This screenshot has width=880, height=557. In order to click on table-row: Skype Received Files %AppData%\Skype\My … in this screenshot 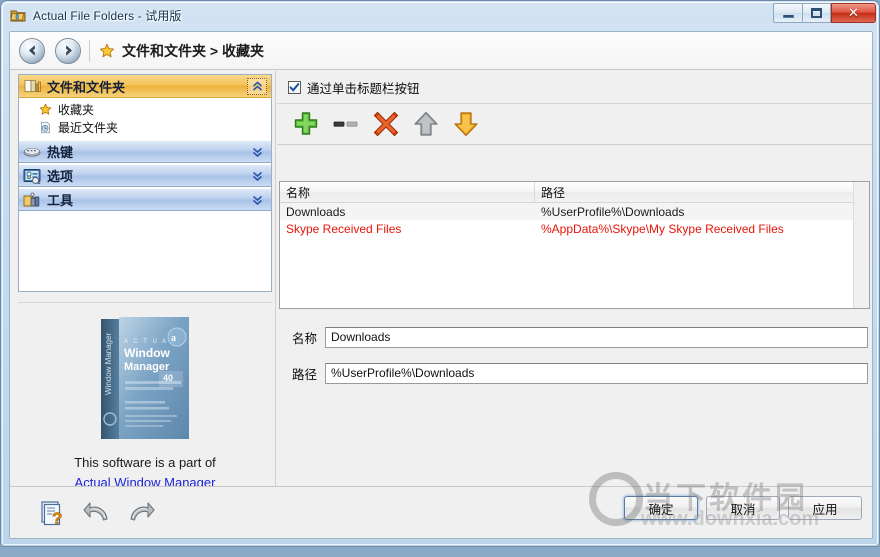, I will do `click(574, 228)`.